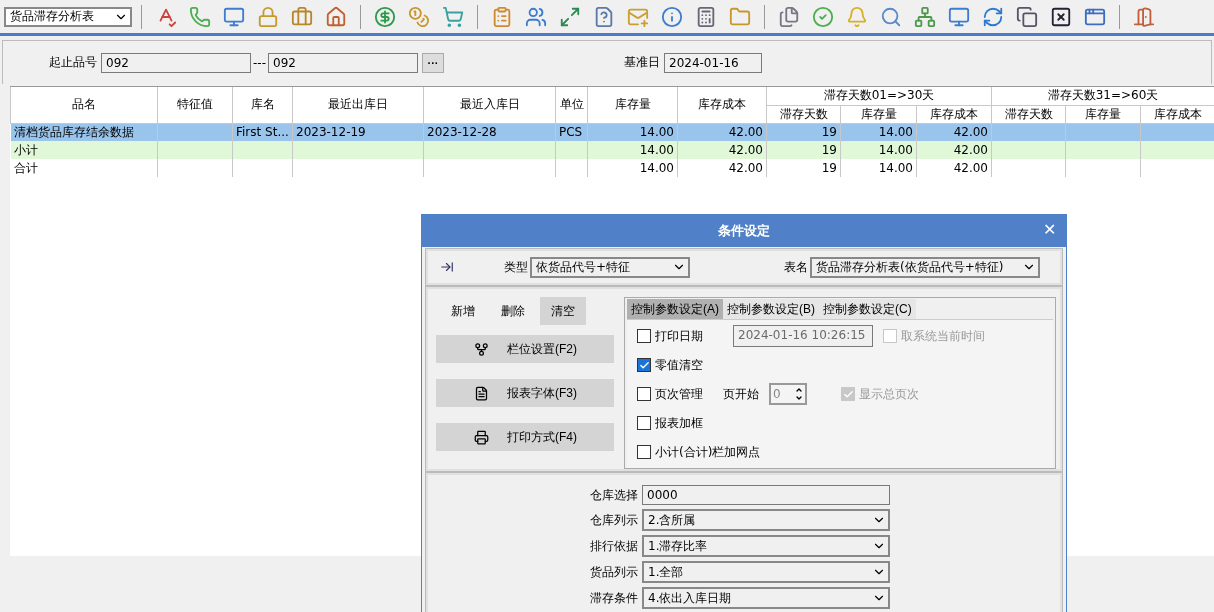 The width and height of the screenshot is (1214, 612). What do you see at coordinates (744, 231) in the screenshot?
I see `dialog-title: 条件设定` at bounding box center [744, 231].